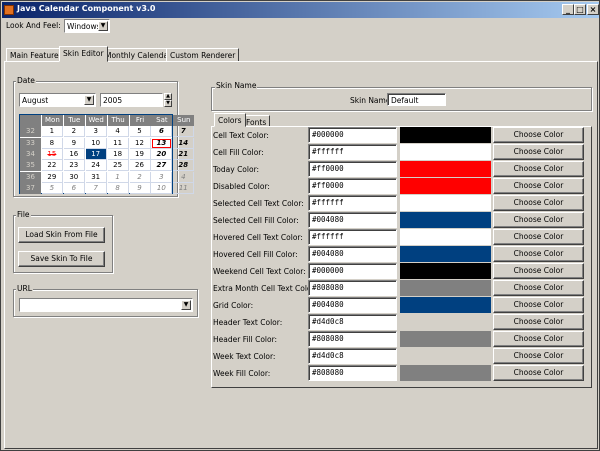  Describe the element at coordinates (86, 8) in the screenshot. I see `window-title: Java Calendar Component v3.0` at that location.